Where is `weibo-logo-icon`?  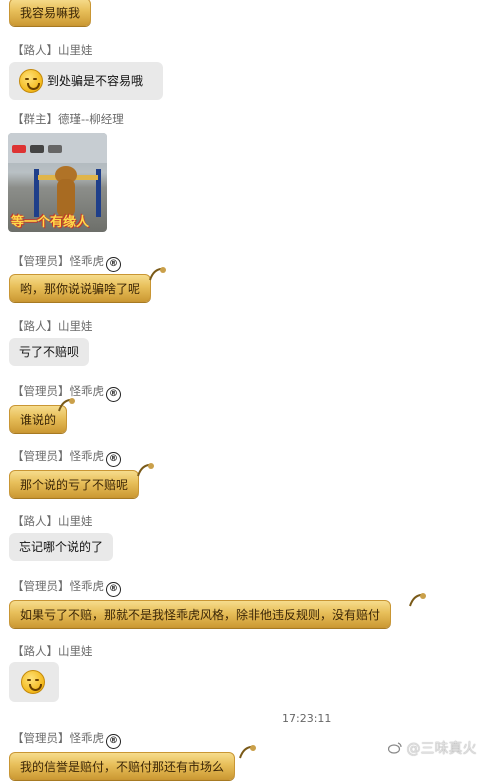 weibo-logo-icon is located at coordinates (394, 748).